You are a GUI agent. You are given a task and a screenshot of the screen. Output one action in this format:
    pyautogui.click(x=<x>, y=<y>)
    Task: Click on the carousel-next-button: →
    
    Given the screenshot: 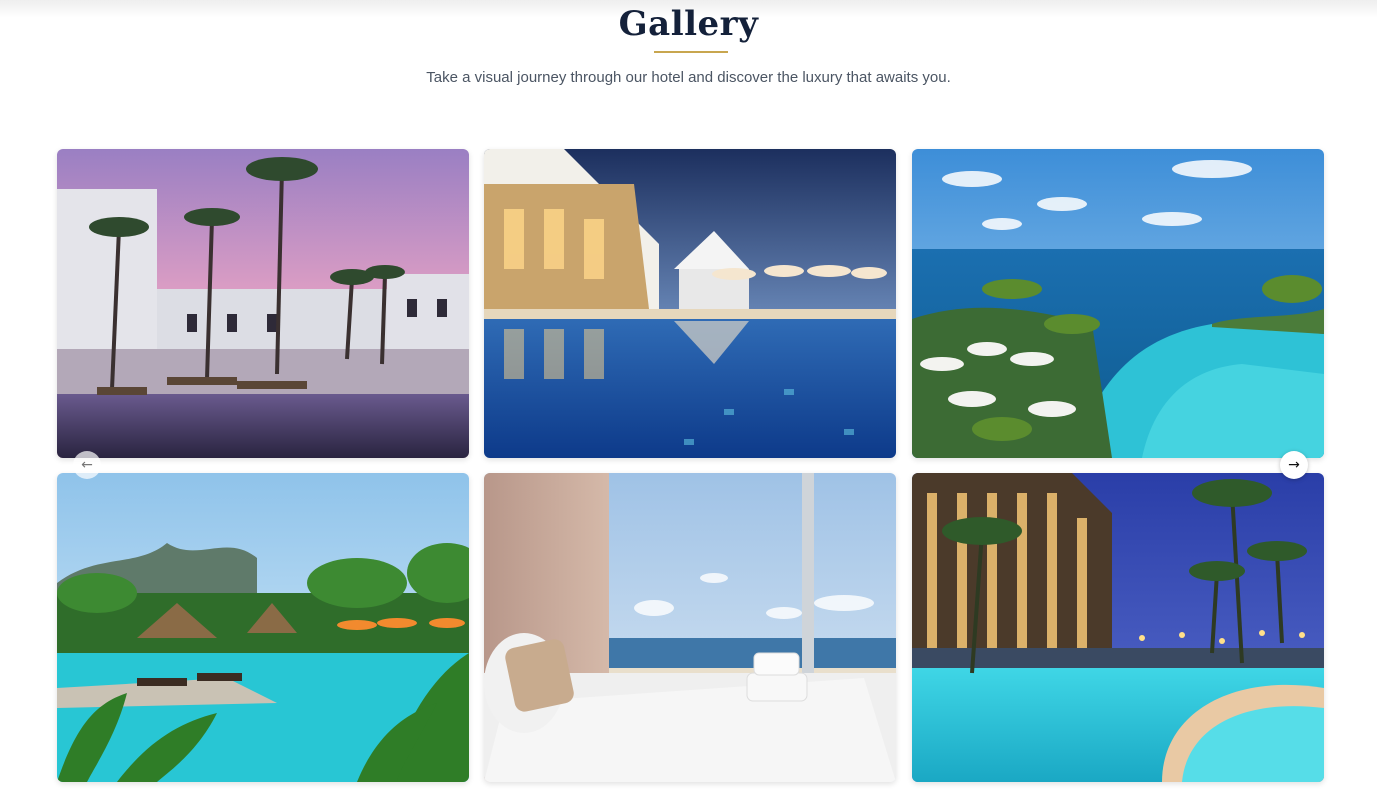 What is the action you would take?
    pyautogui.click(x=1294, y=465)
    